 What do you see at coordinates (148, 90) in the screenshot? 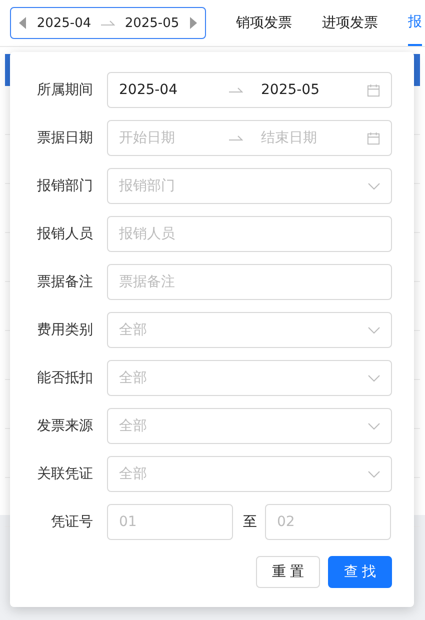
I see `start-date-text: 2025-04` at bounding box center [148, 90].